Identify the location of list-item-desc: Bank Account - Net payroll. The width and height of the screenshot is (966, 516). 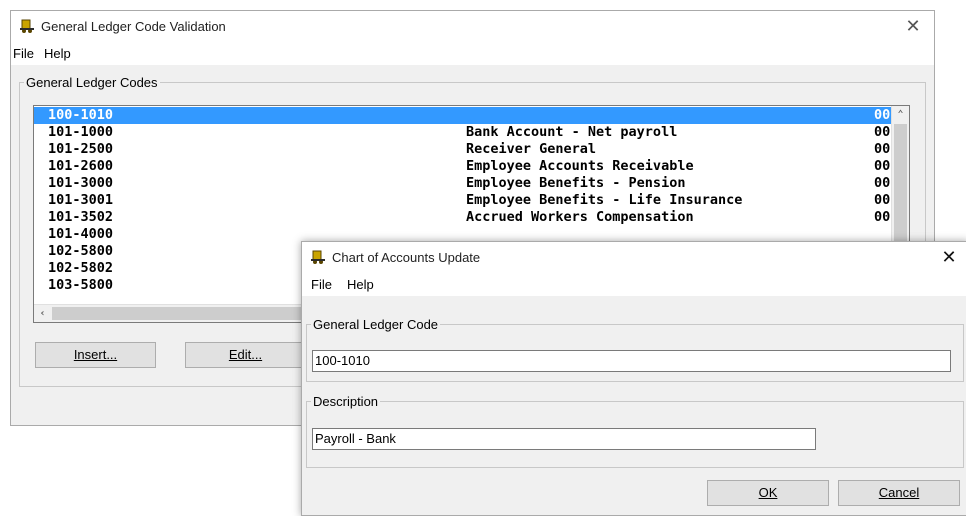
(572, 132).